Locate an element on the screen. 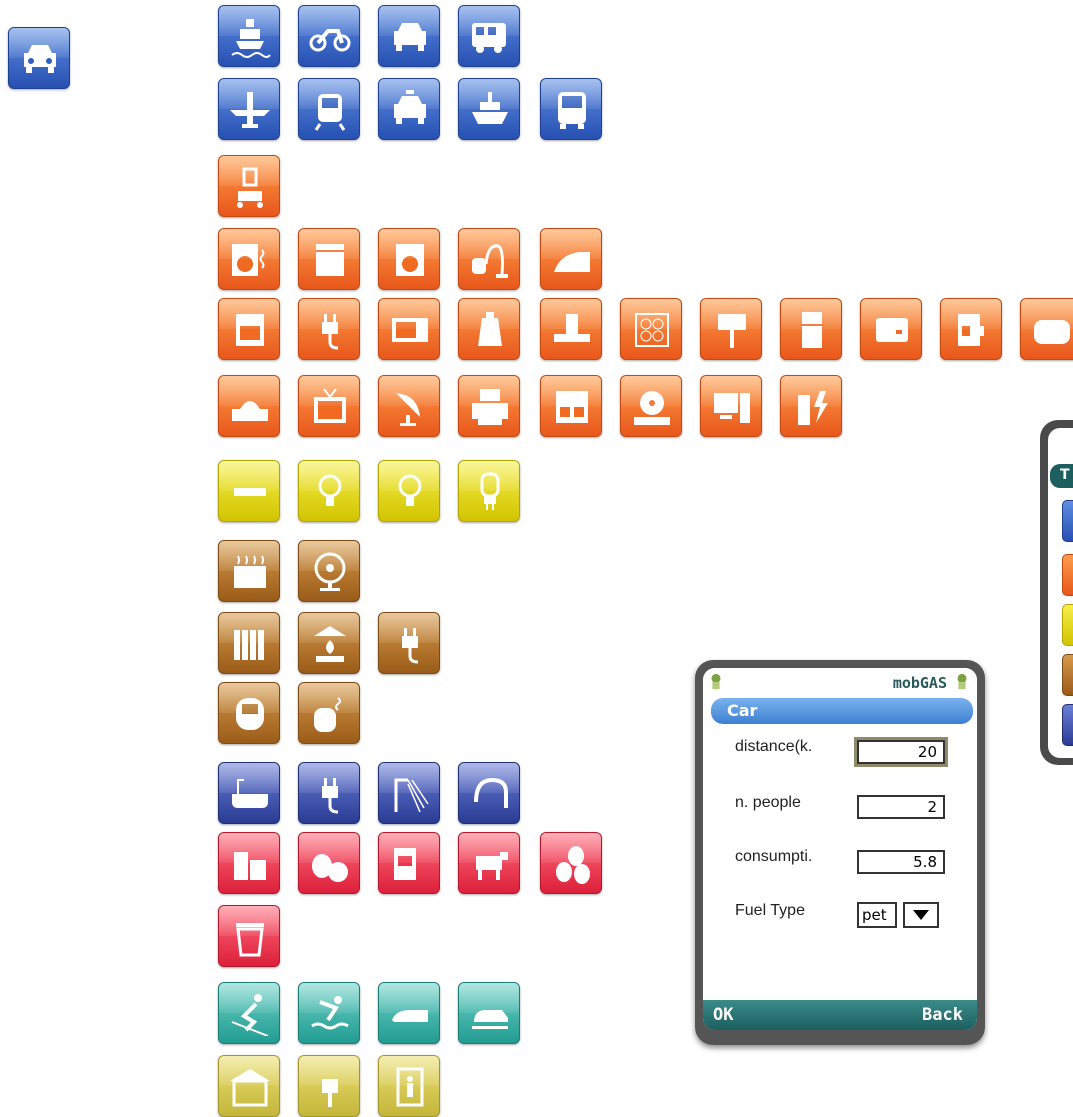 The width and height of the screenshot is (1073, 1117). taxi-icon is located at coordinates (409, 109).